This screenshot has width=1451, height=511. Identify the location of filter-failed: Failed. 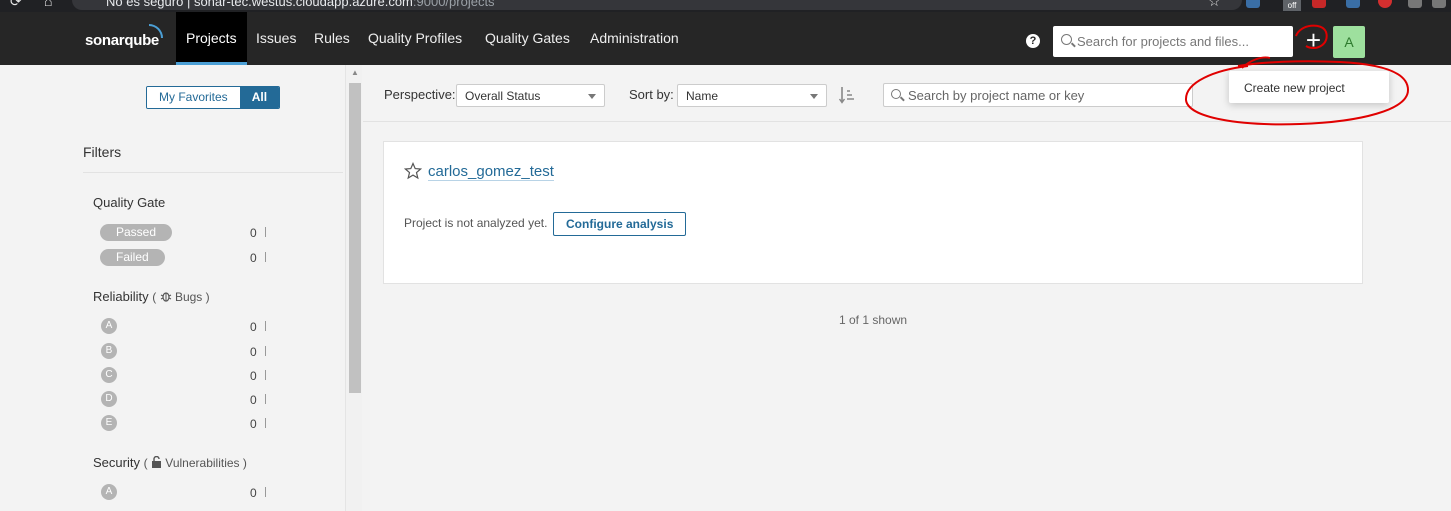
(132, 257).